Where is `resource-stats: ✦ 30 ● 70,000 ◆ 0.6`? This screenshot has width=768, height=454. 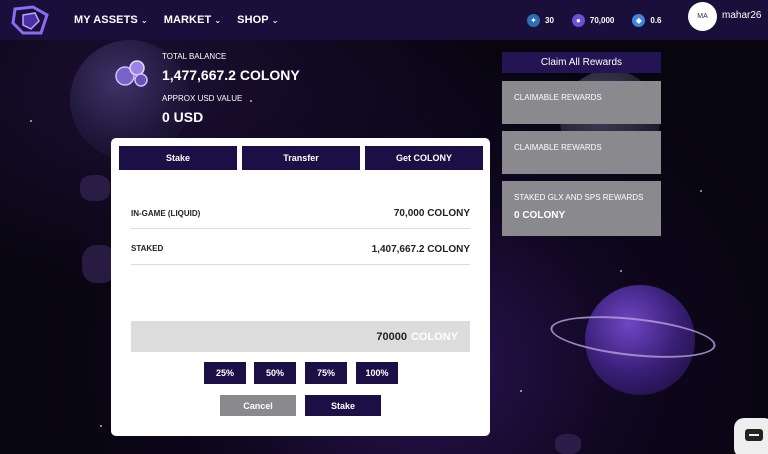 resource-stats: ✦ 30 ● 70,000 ◆ 0.6 is located at coordinates (603, 20).